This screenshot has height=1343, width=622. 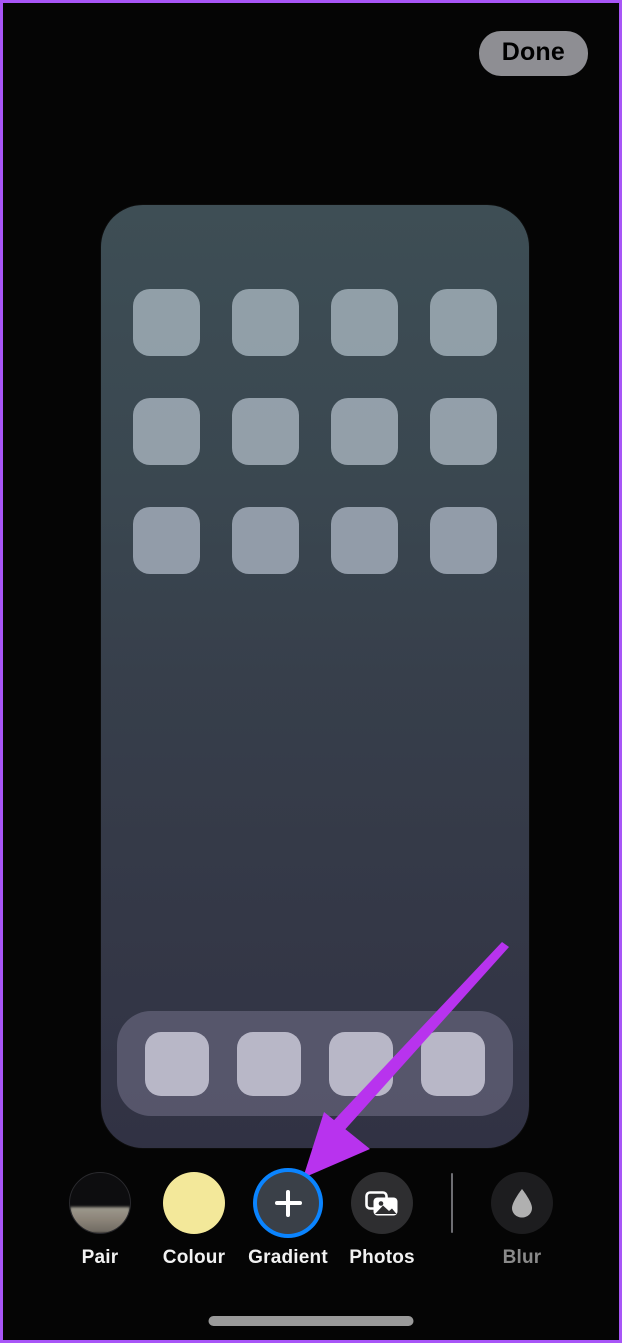 I want to click on photos-stack-glyph, so click(x=381, y=1203).